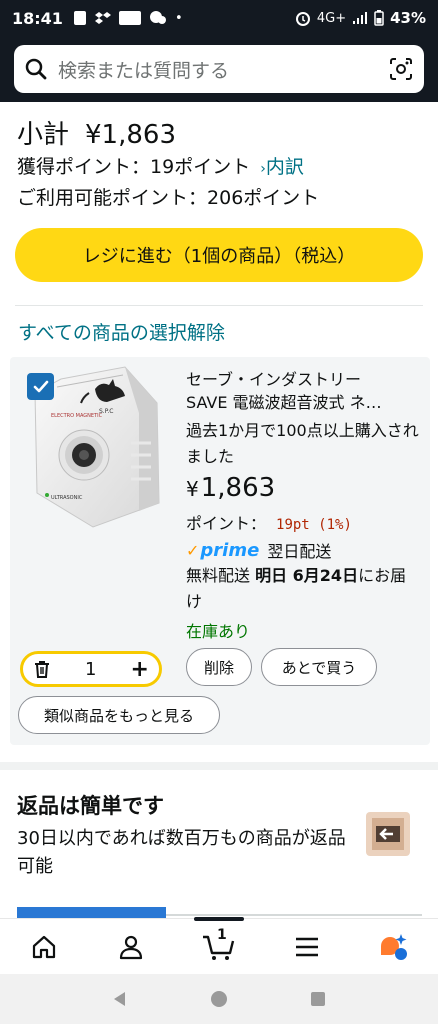 This screenshot has width=438, height=1024. What do you see at coordinates (36, 69) in the screenshot?
I see `search-icon` at bounding box center [36, 69].